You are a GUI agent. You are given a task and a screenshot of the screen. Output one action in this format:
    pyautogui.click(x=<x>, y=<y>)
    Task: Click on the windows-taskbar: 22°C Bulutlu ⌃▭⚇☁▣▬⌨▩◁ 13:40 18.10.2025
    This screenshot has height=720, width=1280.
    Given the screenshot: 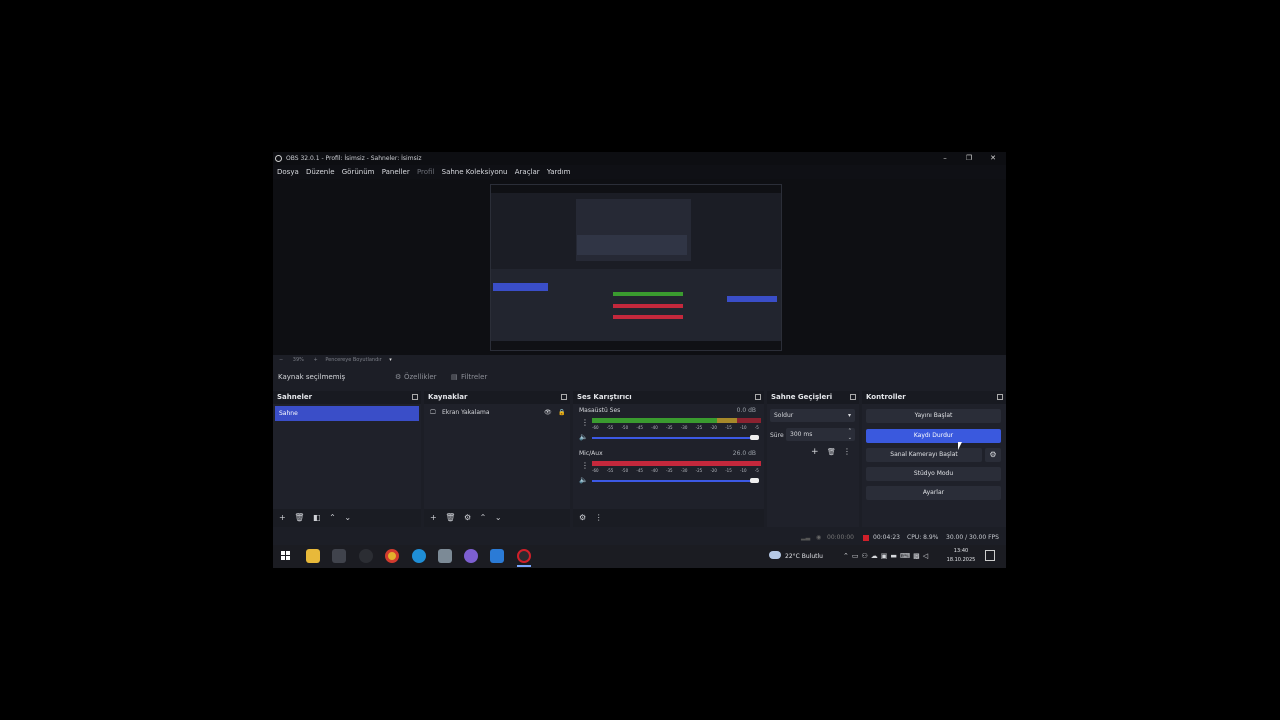 What is the action you would take?
    pyautogui.click(x=639, y=556)
    